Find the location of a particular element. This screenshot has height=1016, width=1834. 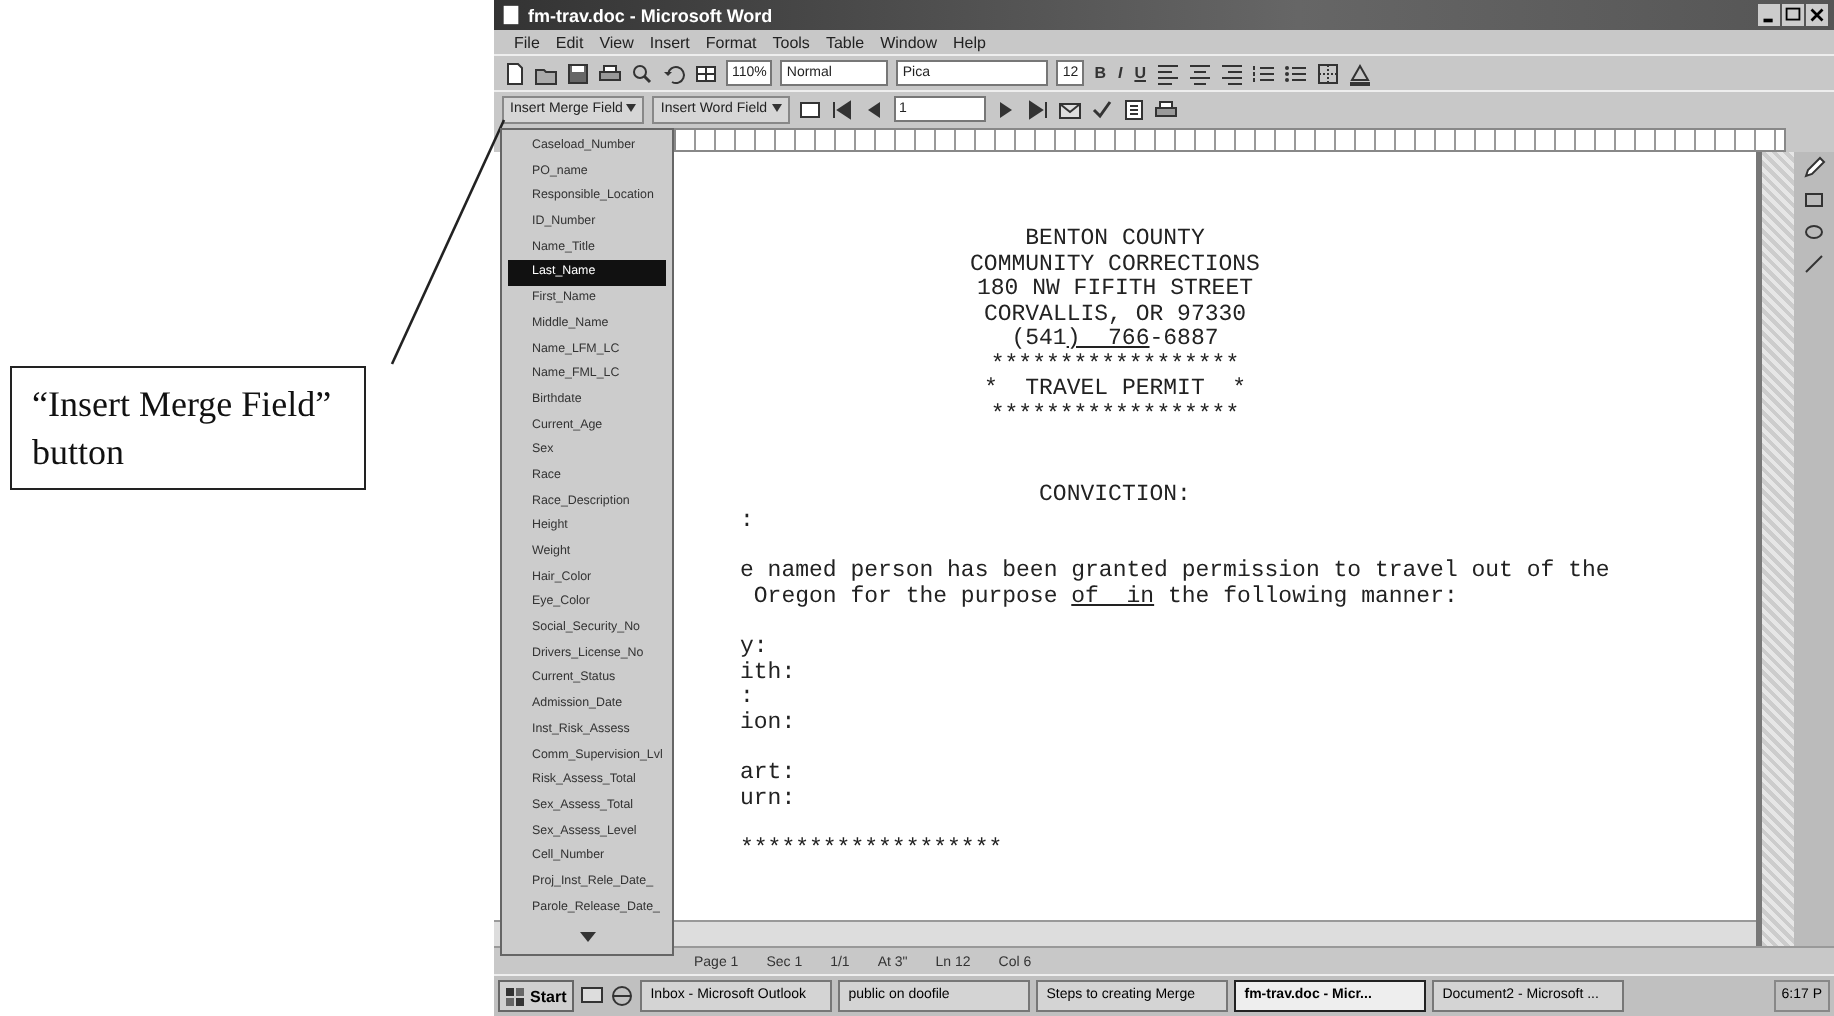

bulleted-list-icon is located at coordinates (1295, 73).